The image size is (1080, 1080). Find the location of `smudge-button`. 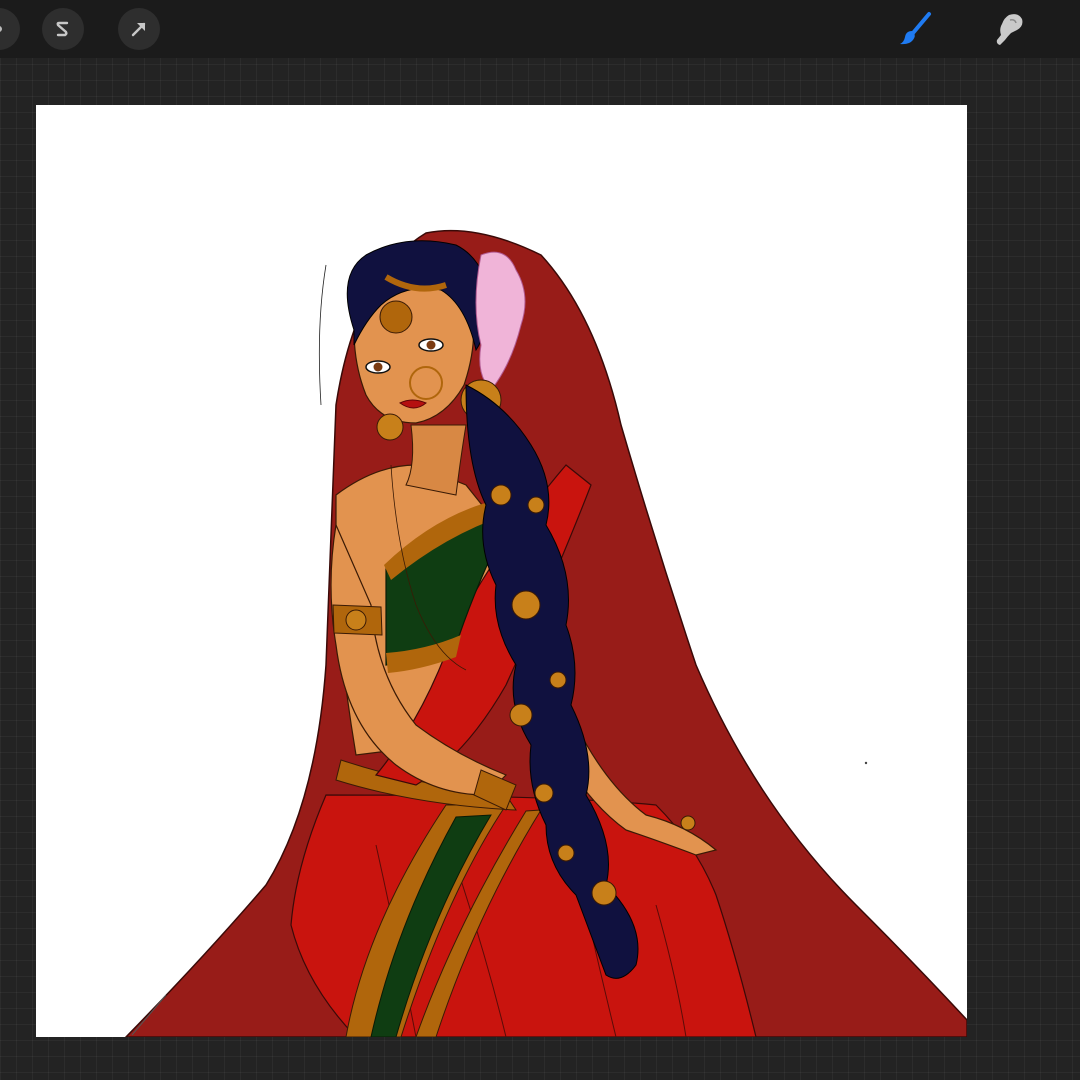

smudge-button is located at coordinates (1008, 29).